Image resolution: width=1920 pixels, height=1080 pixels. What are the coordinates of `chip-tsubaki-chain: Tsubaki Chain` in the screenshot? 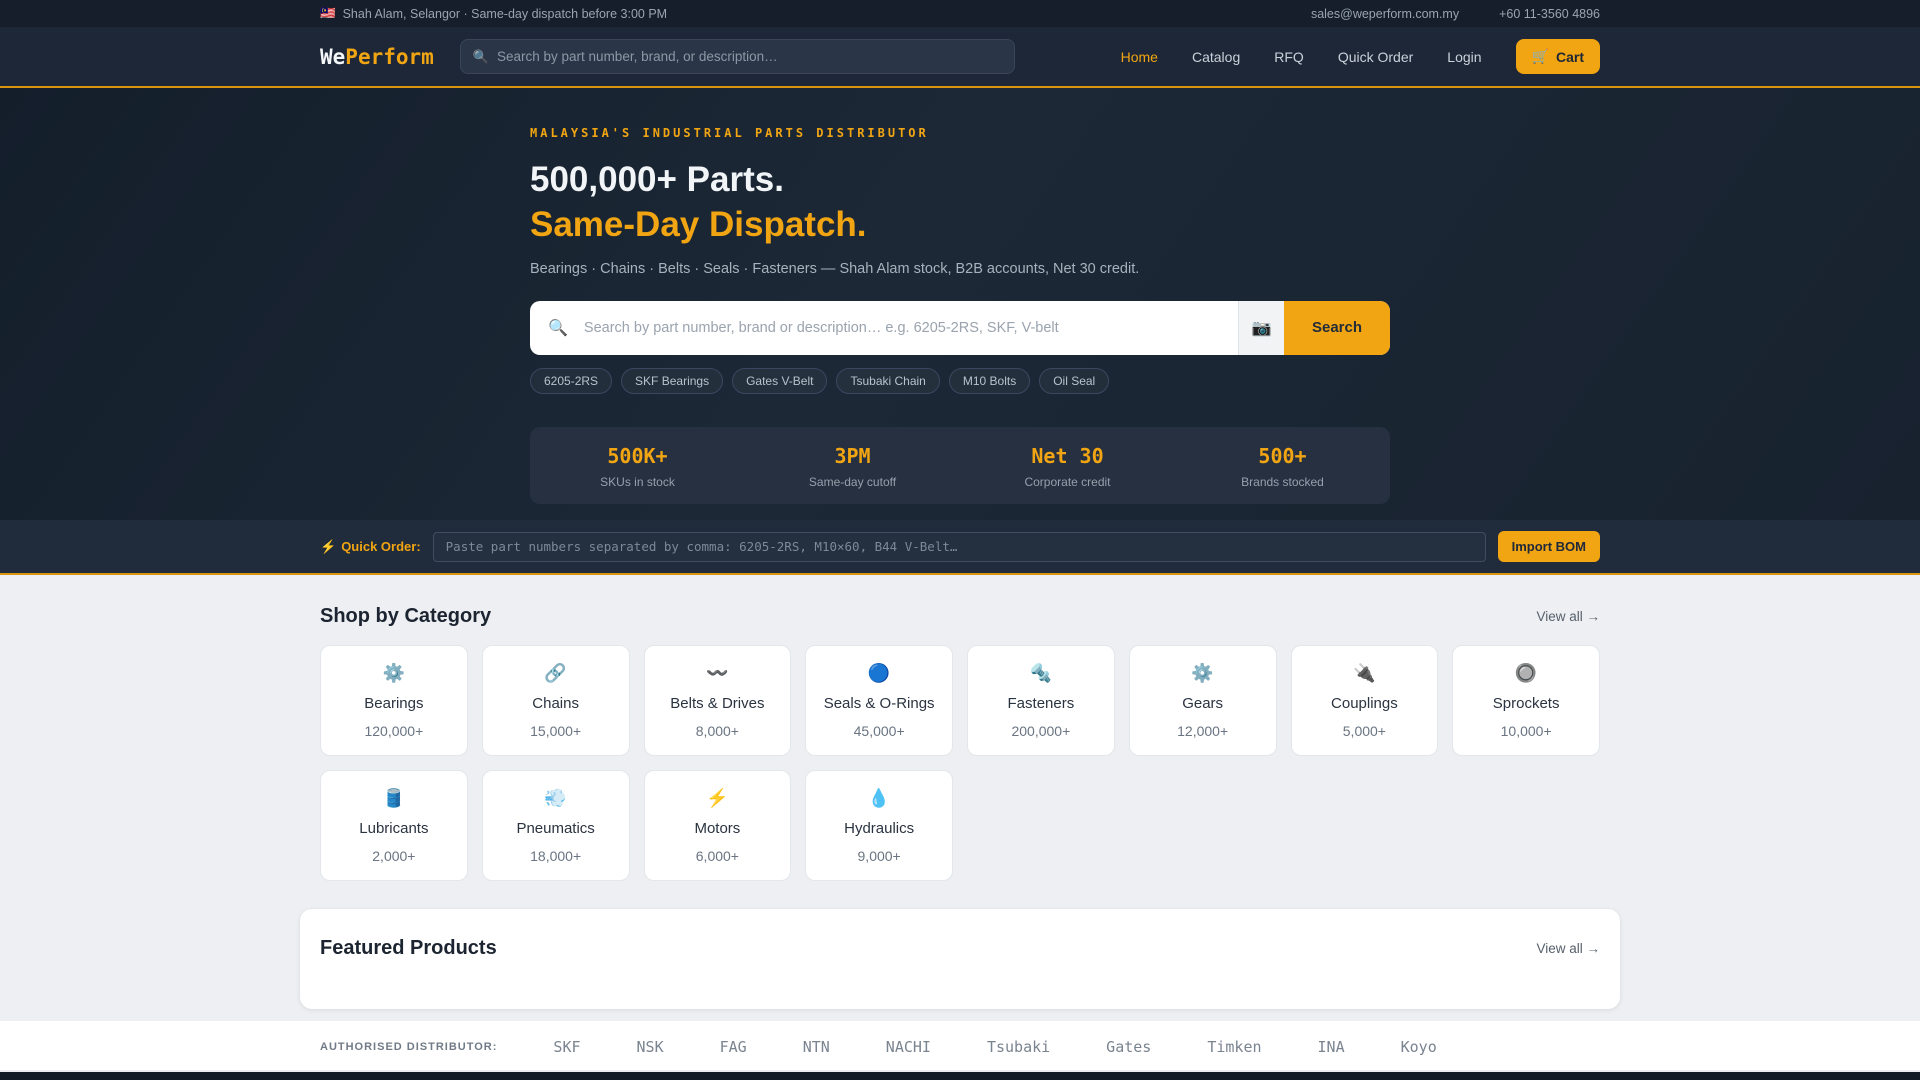 It's located at (888, 380).